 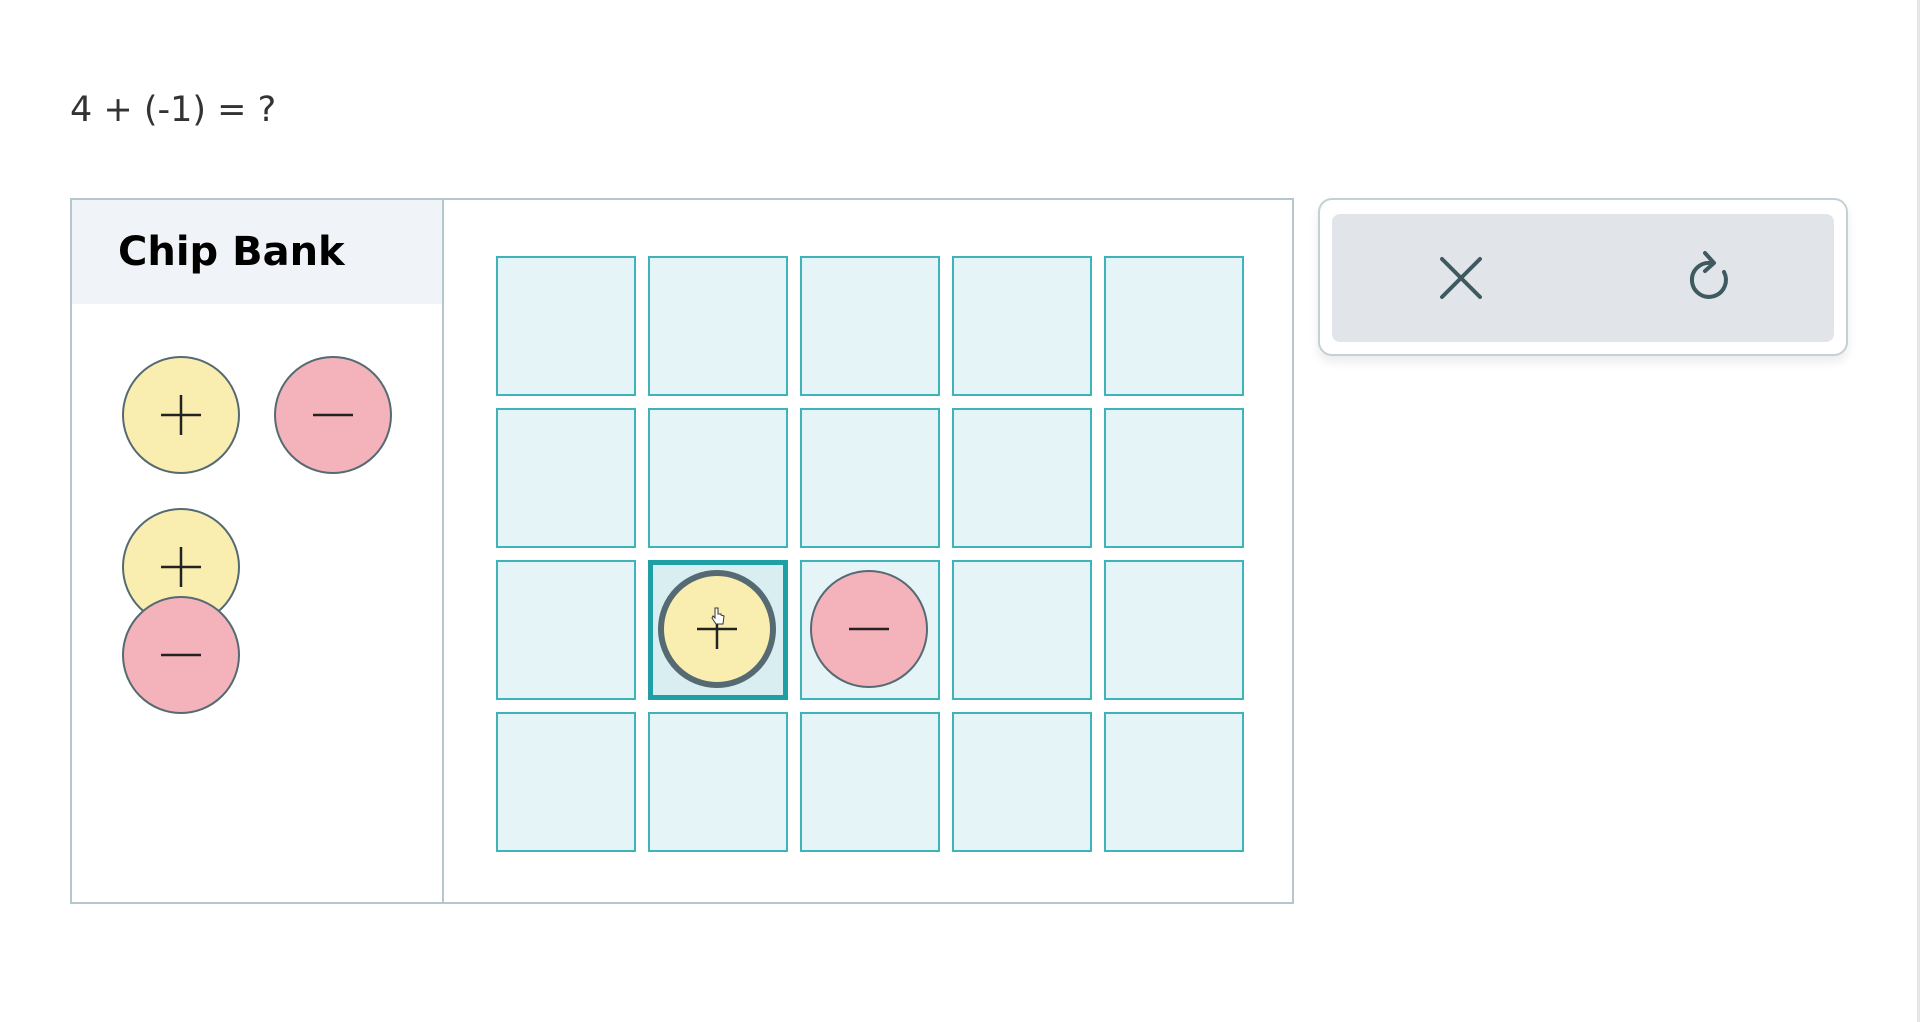 I want to click on control-panel, so click(x=1583, y=277).